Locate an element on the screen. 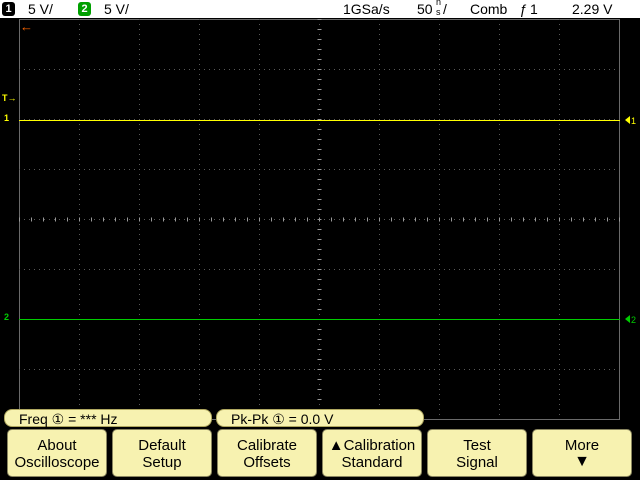  softkey-label: Default is located at coordinates (162, 445).